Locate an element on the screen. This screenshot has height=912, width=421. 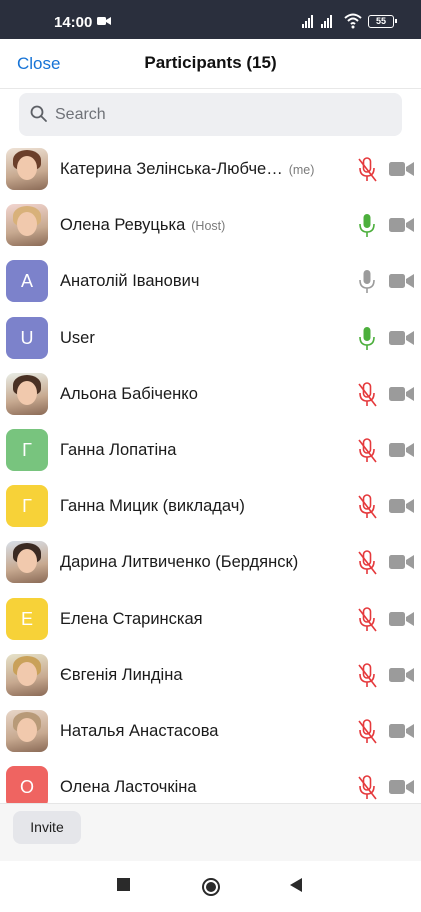
participant-row: Г Ганна Мицик (викладач) is located at coordinates (210, 506).